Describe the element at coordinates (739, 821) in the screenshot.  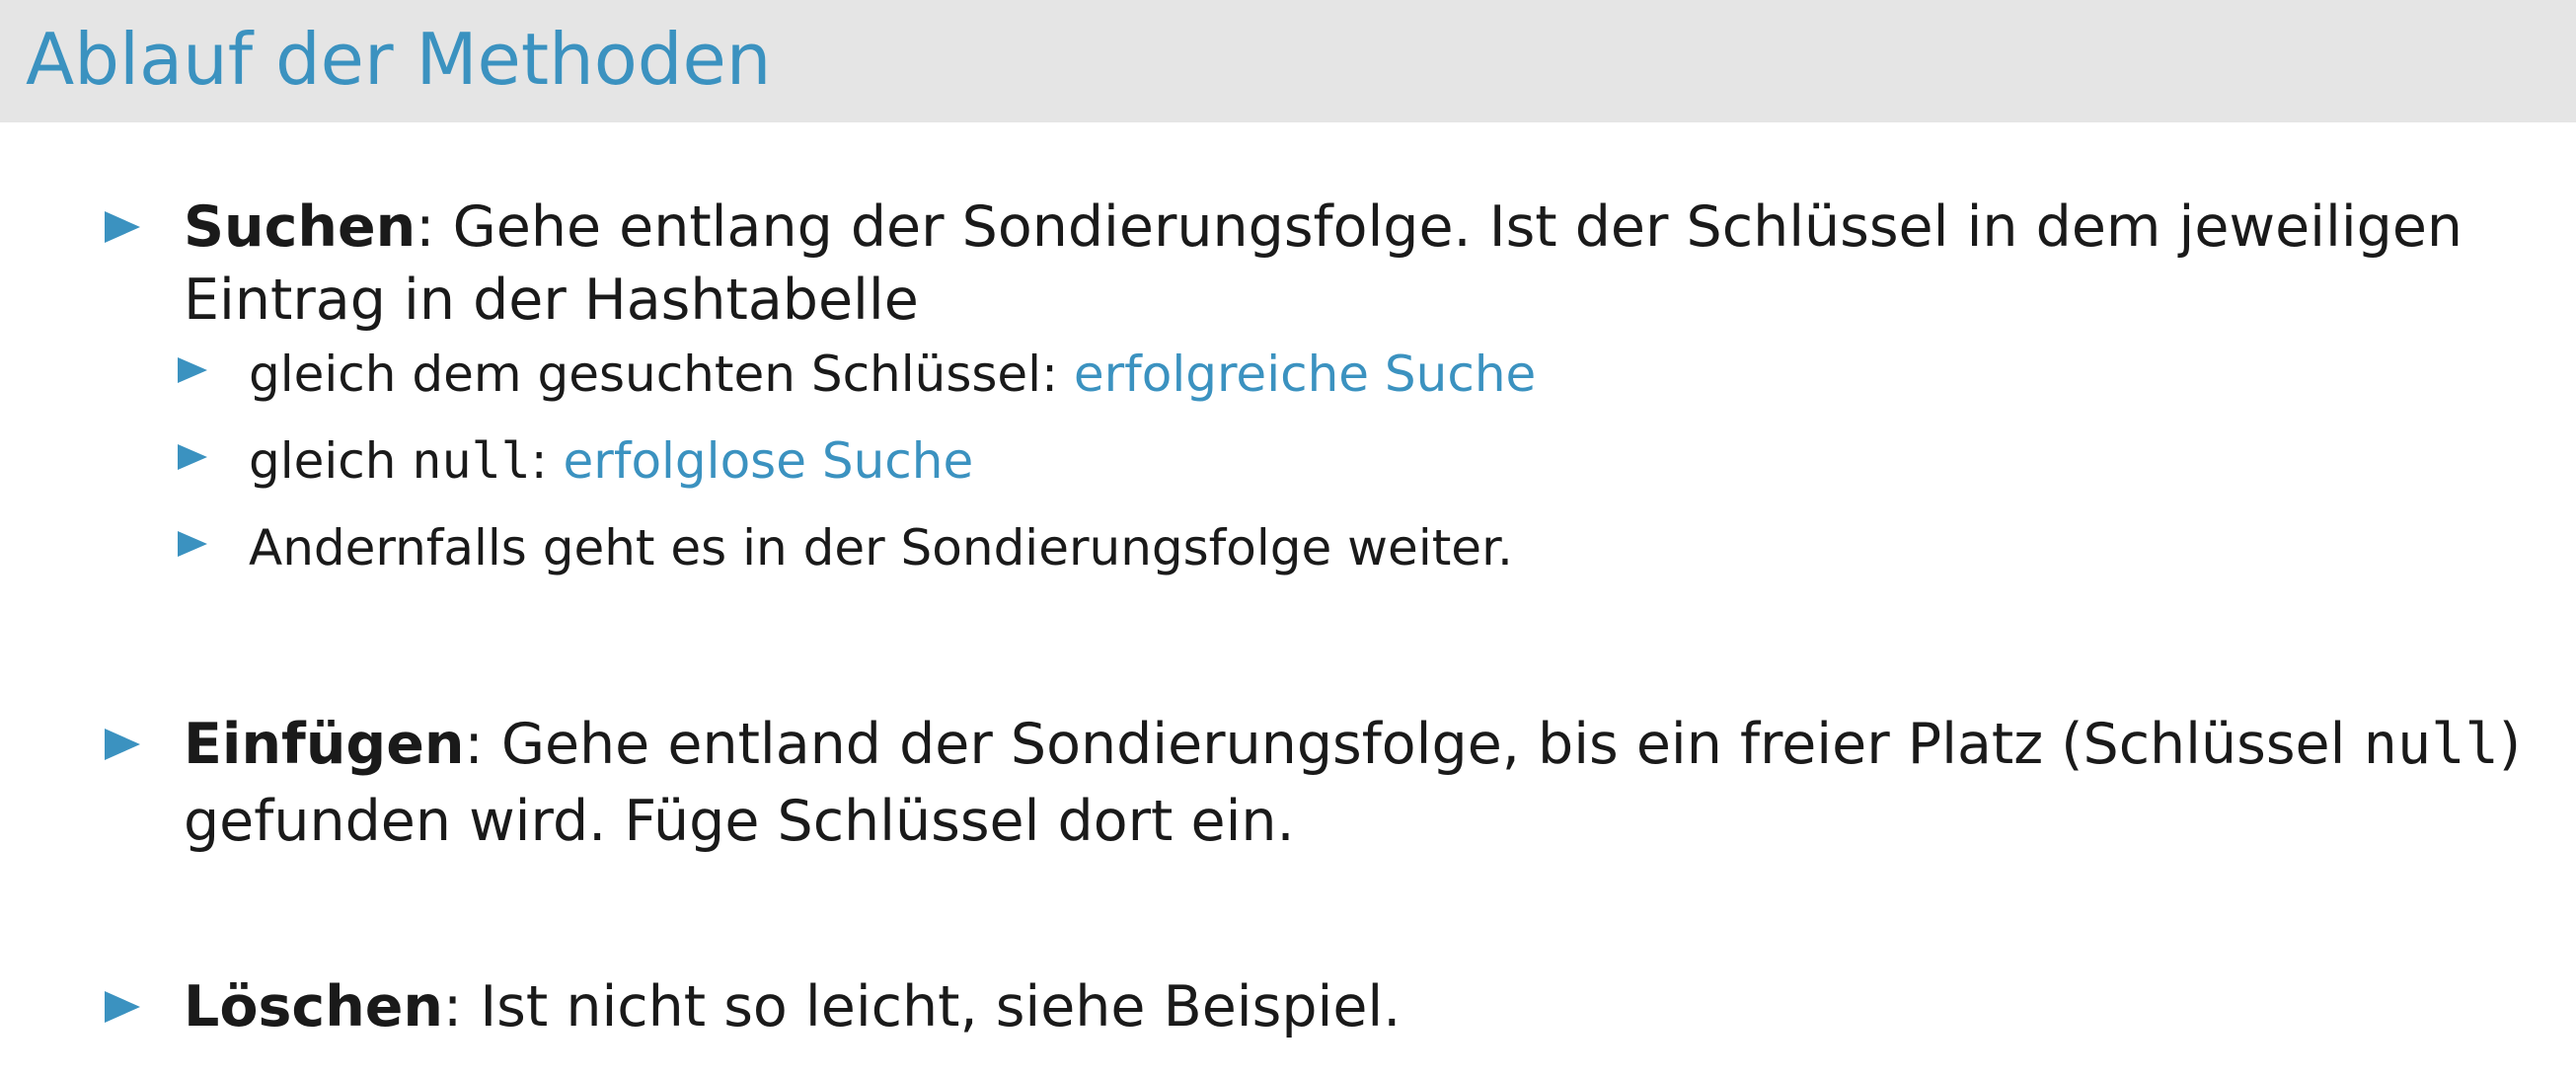
I see `bullet-text-line2: gefunden wird. Füge Schlüssel dort ein.` at that location.